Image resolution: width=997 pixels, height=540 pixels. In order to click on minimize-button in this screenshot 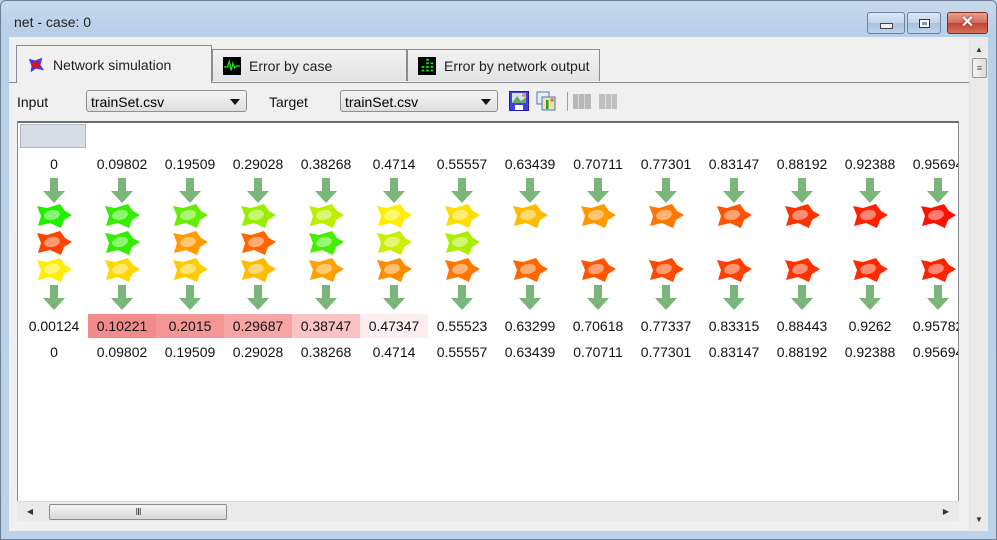, I will do `click(886, 23)`.